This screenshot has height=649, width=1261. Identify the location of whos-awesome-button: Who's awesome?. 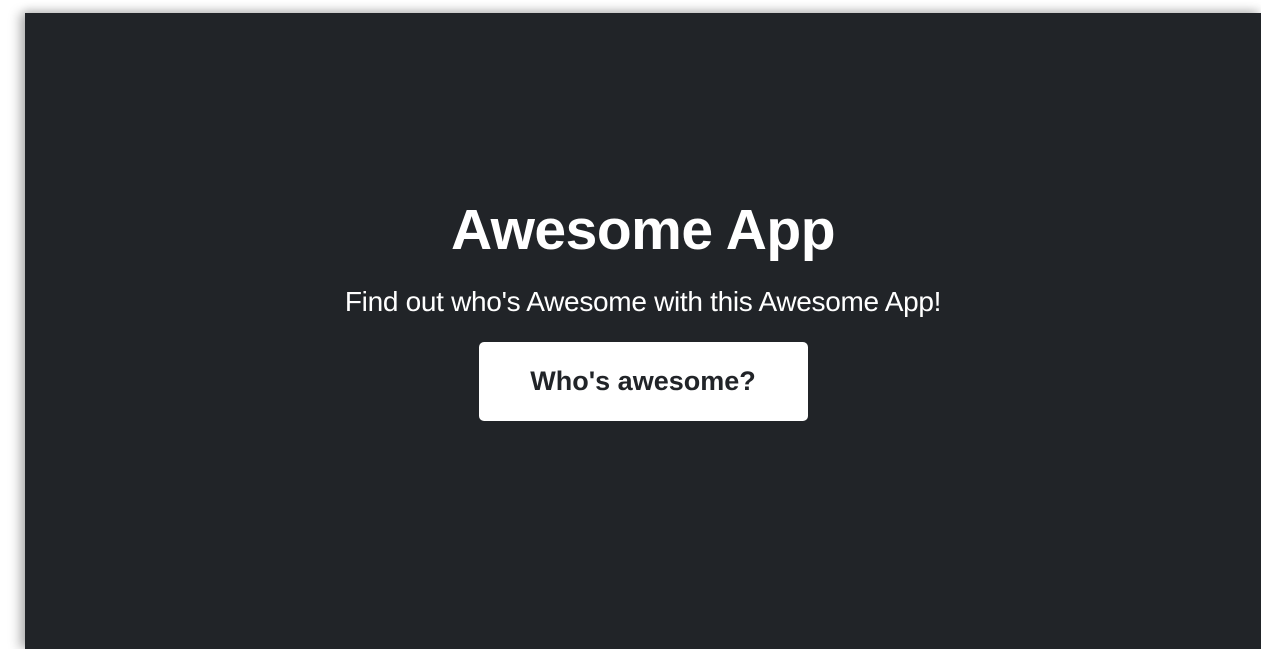
(643, 381).